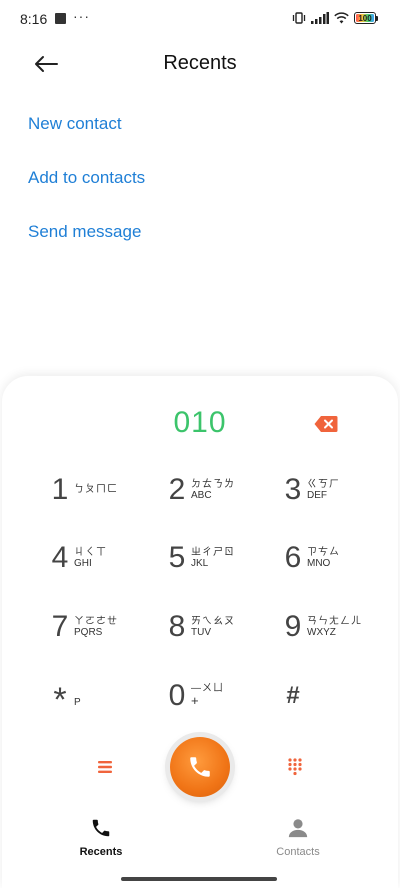 The height and width of the screenshot is (888, 400). I want to click on battery-icon: 100, so click(366, 18).